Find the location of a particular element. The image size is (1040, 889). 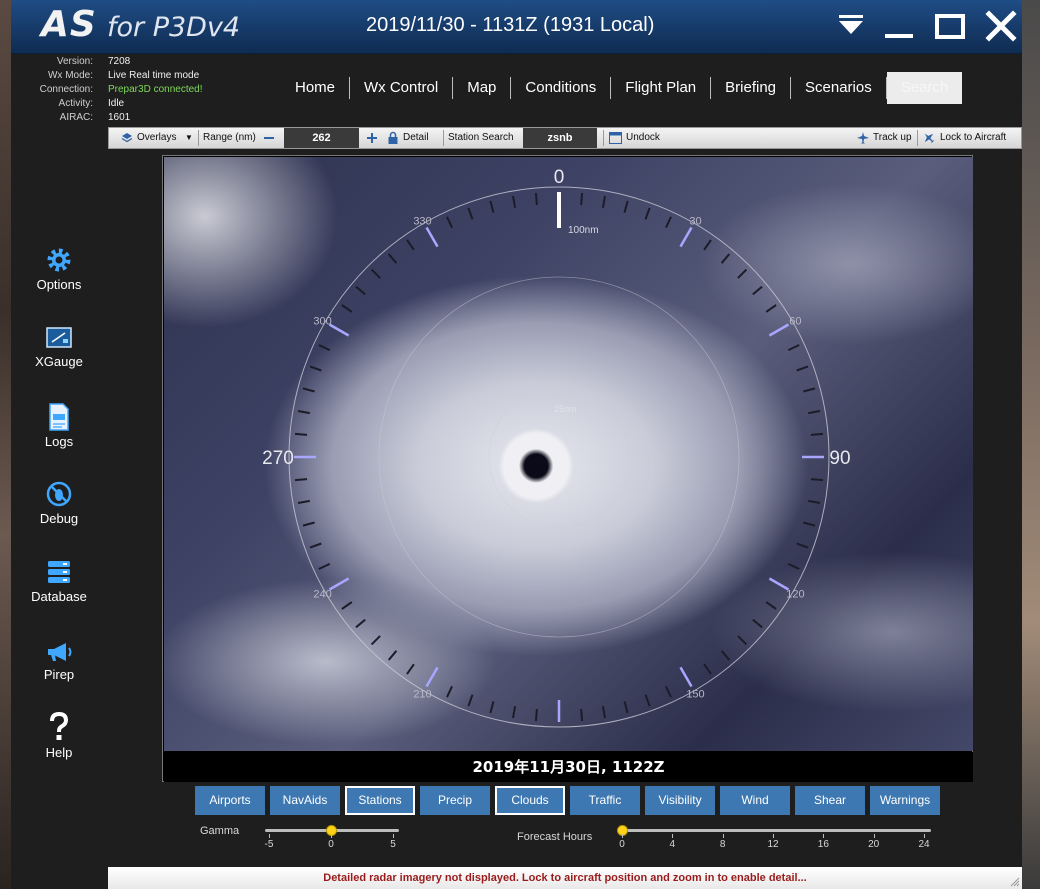

close-button is located at coordinates (1001, 26).